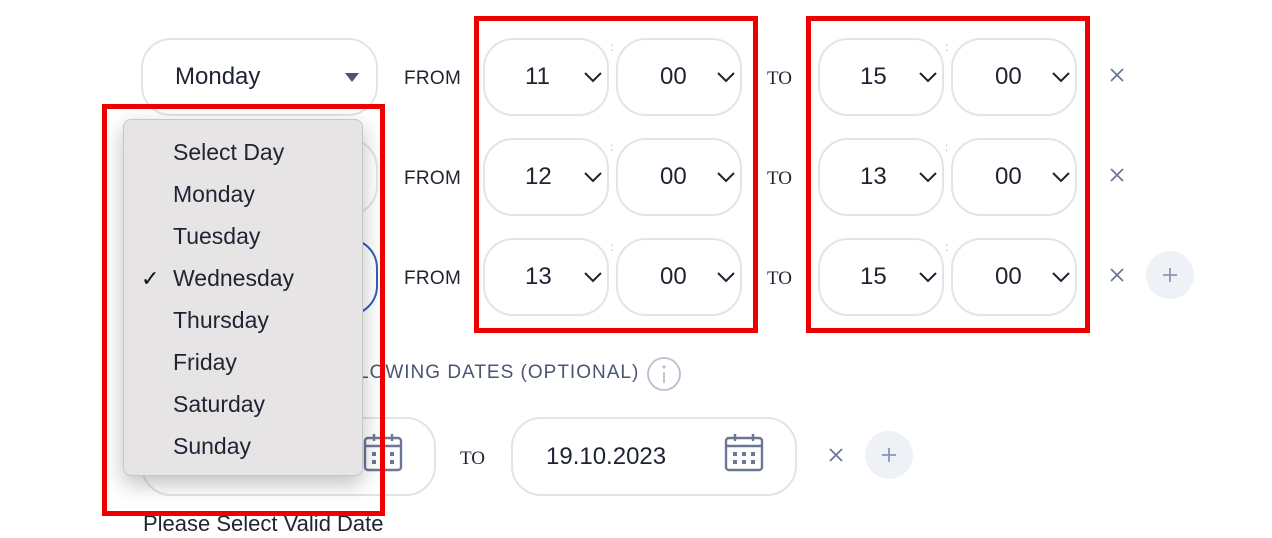 The width and height of the screenshot is (1272, 538). What do you see at coordinates (744, 452) in the screenshot?
I see `calendar-icon` at bounding box center [744, 452].